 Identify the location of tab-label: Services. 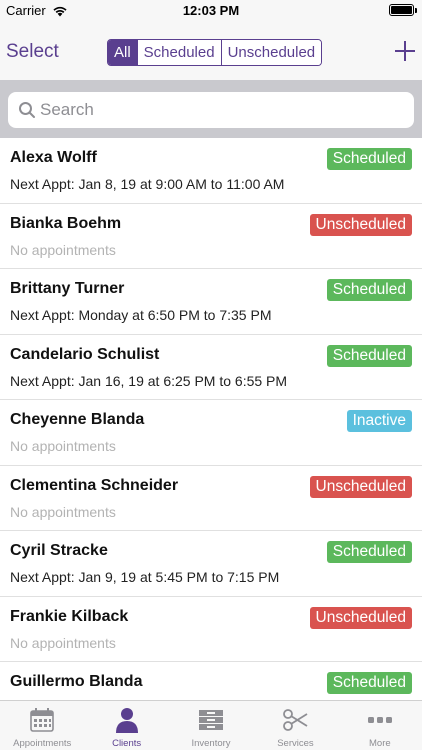
(295, 743).